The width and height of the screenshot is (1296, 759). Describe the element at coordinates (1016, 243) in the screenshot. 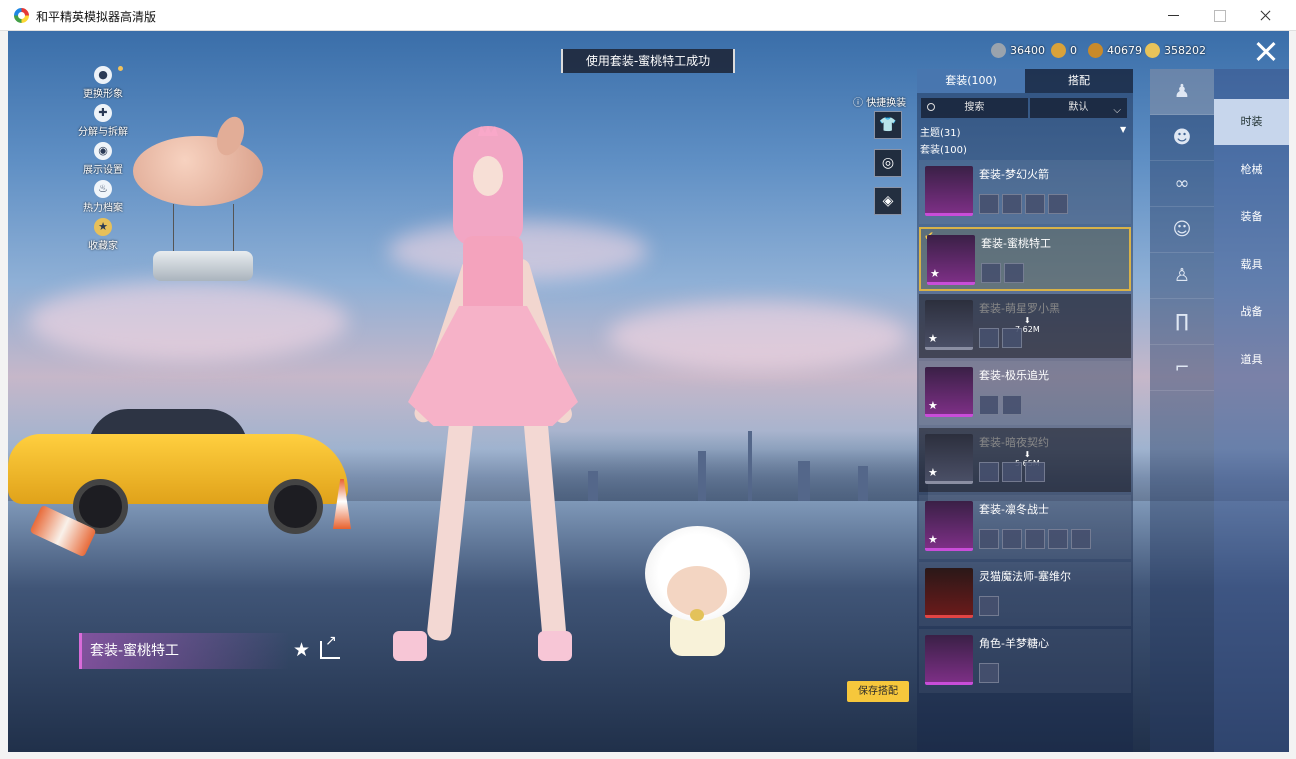

I see `outfit-name: 套装-蜜桃特工` at that location.